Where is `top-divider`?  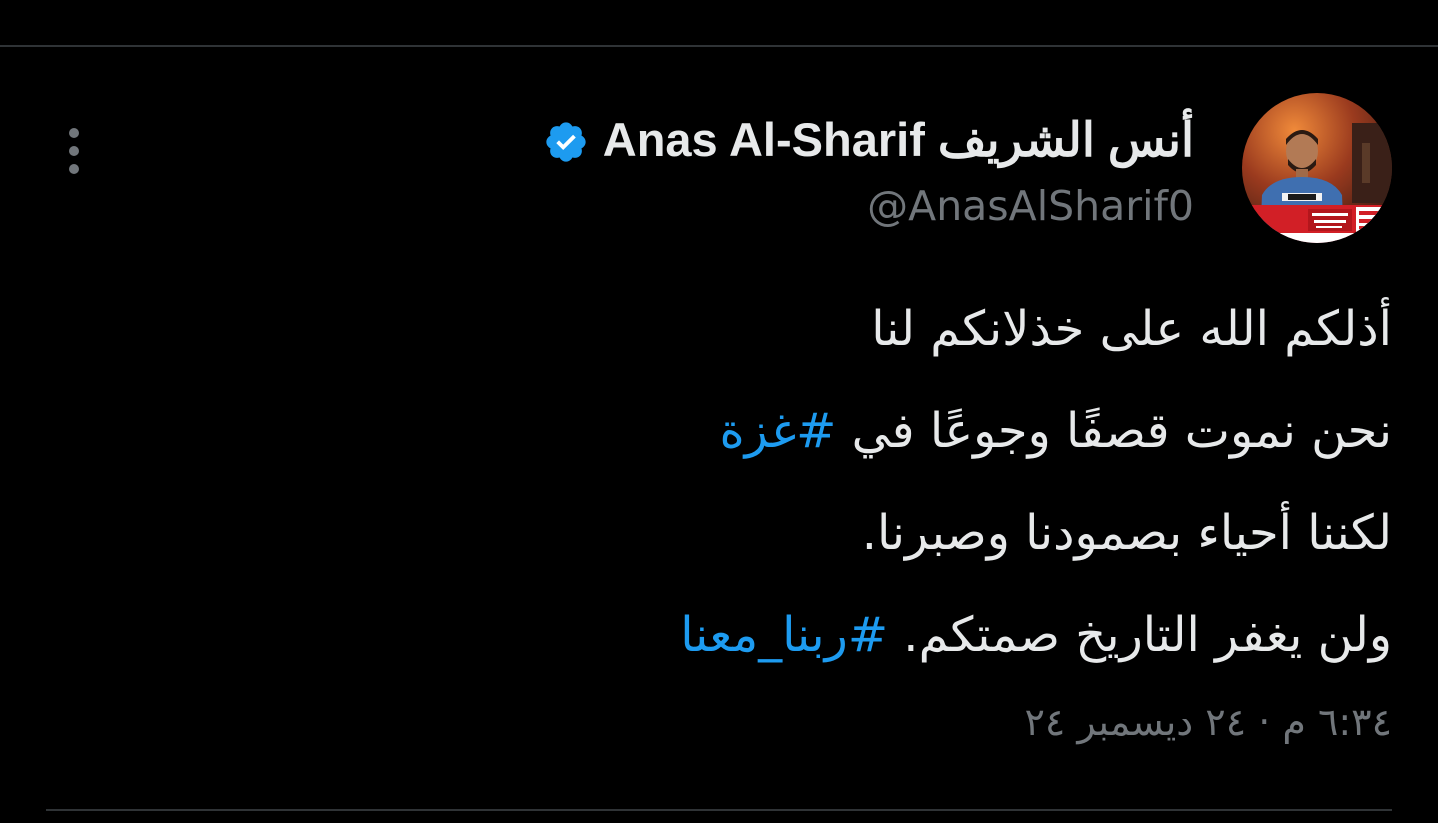
top-divider is located at coordinates (719, 46).